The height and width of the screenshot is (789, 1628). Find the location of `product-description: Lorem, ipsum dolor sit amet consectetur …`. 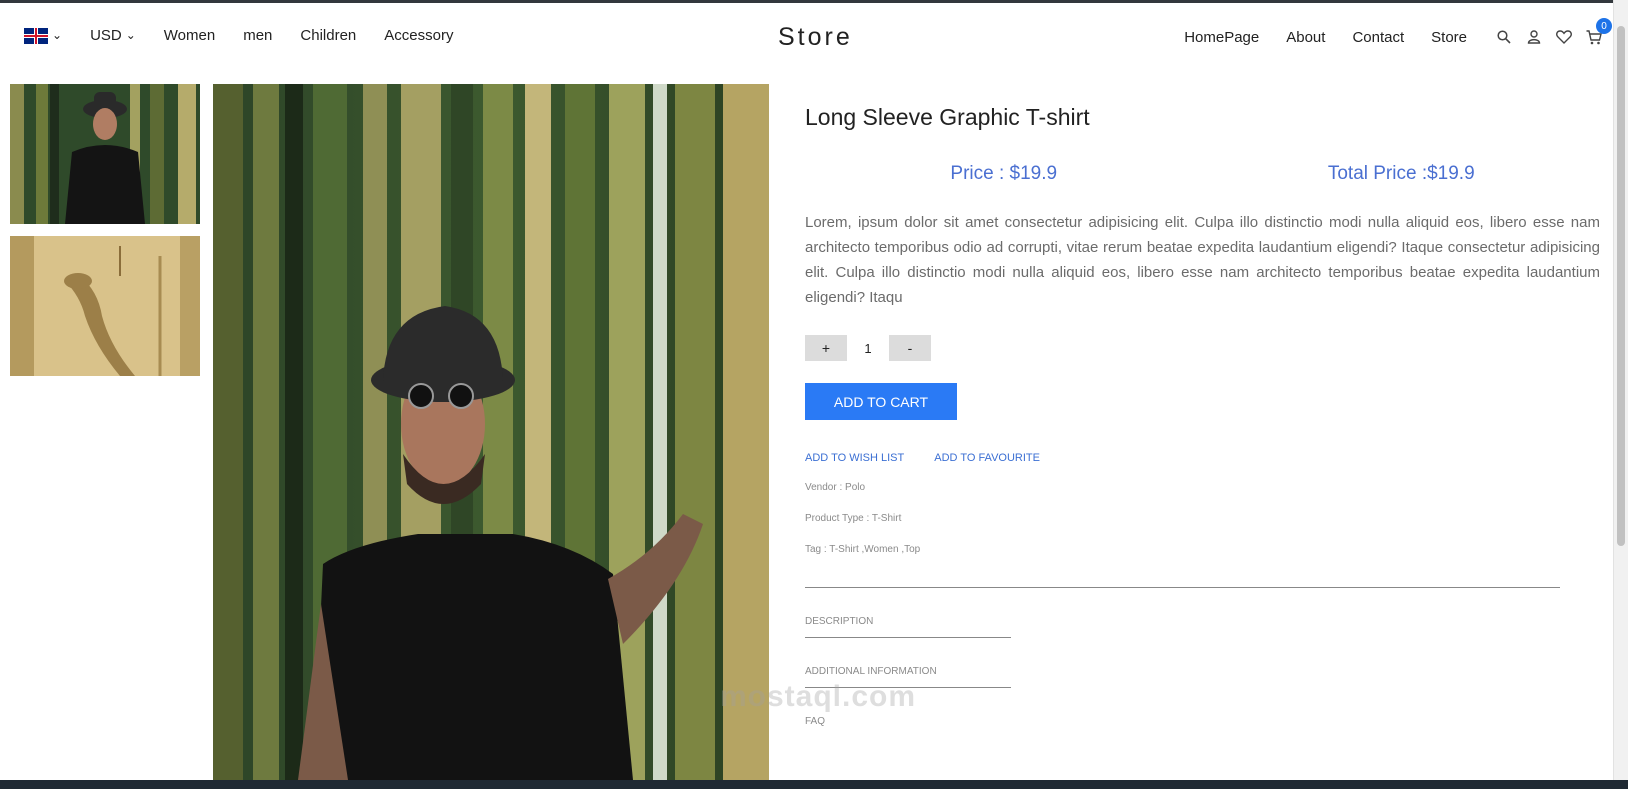

product-description: Lorem, ipsum dolor sit amet consectetur … is located at coordinates (1202, 260).